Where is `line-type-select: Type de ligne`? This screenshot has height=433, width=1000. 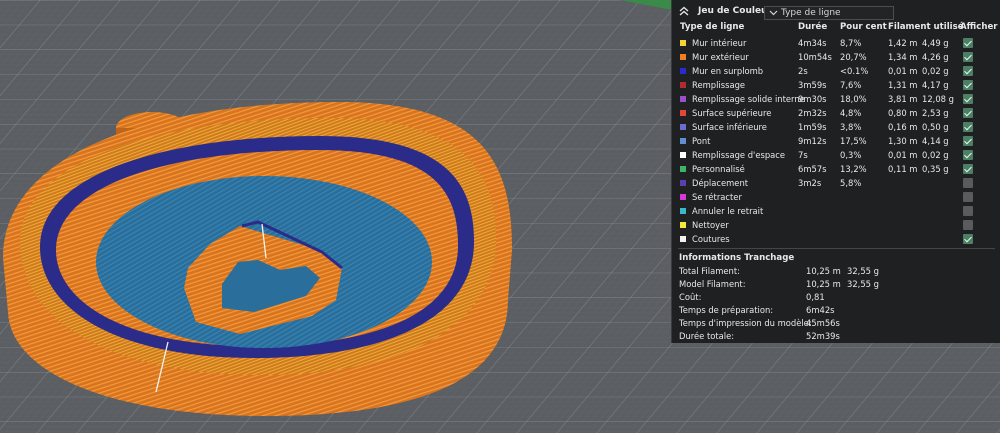 line-type-select: Type de ligne is located at coordinates (829, 13).